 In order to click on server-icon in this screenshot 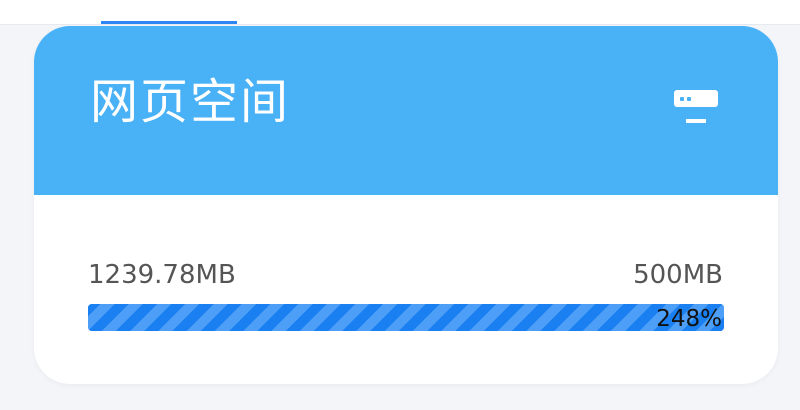, I will do `click(696, 108)`.